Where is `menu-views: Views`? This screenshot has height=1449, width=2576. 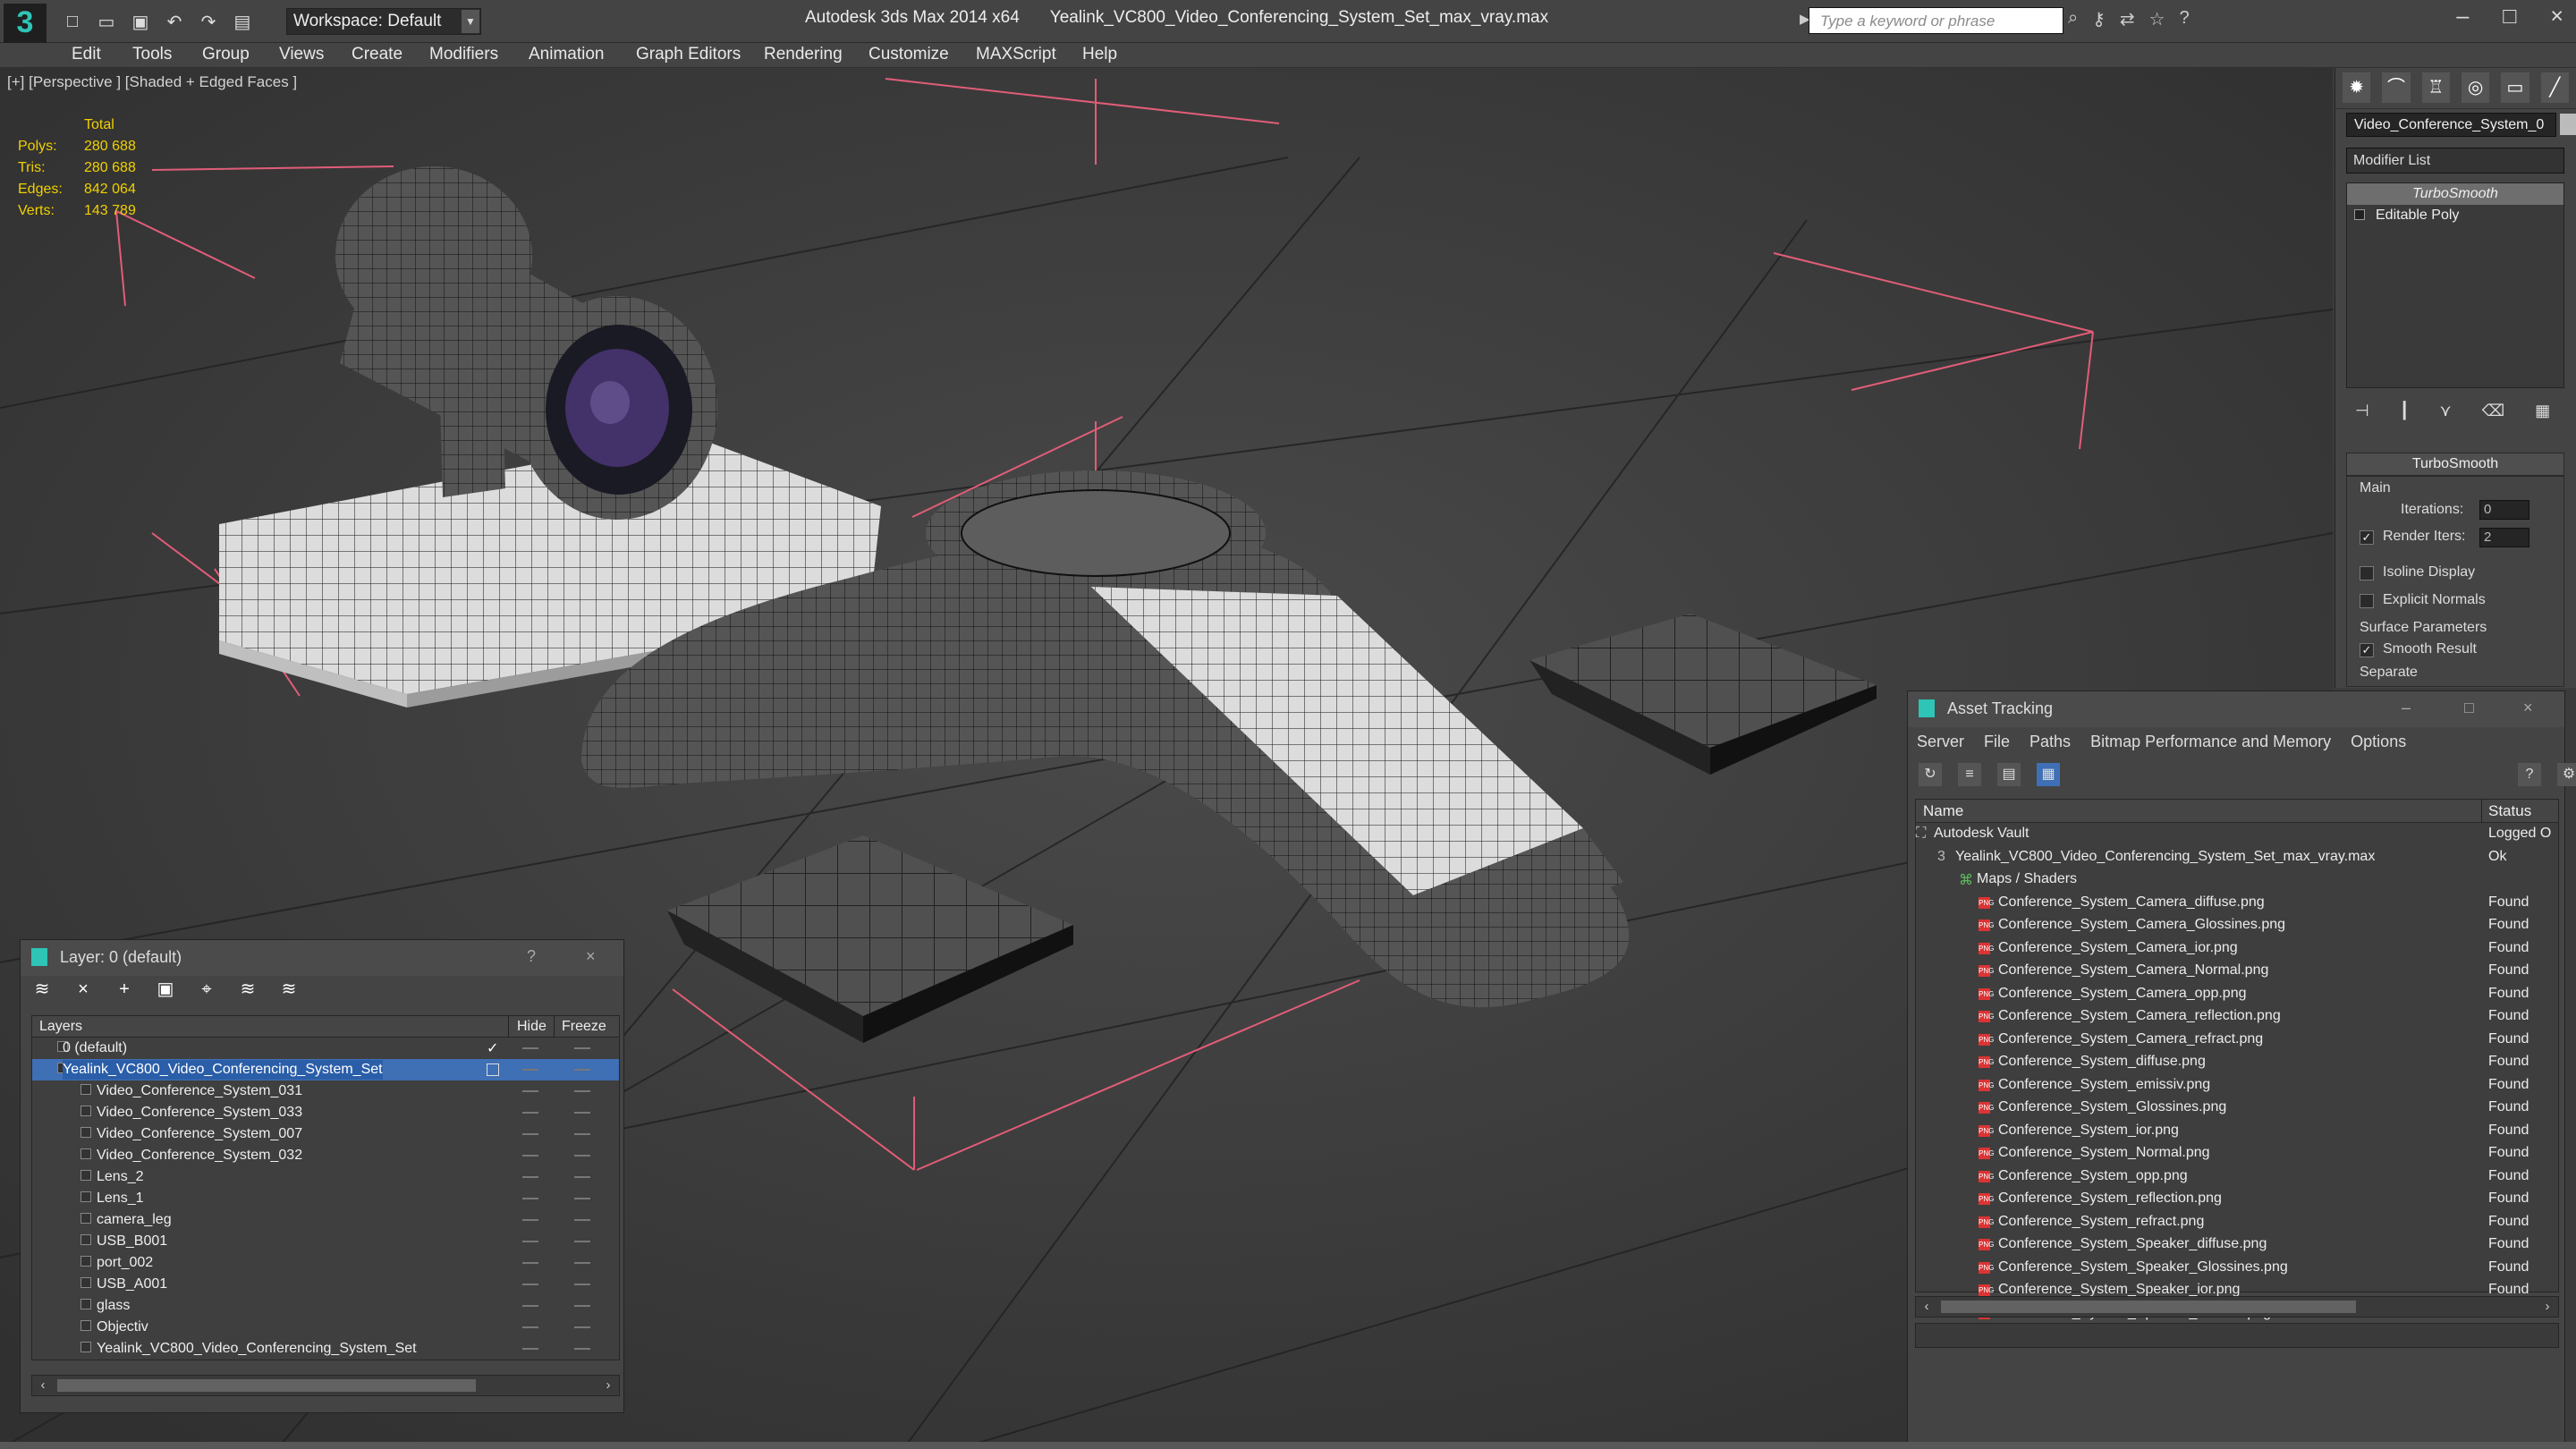 menu-views: Views is located at coordinates (301, 54).